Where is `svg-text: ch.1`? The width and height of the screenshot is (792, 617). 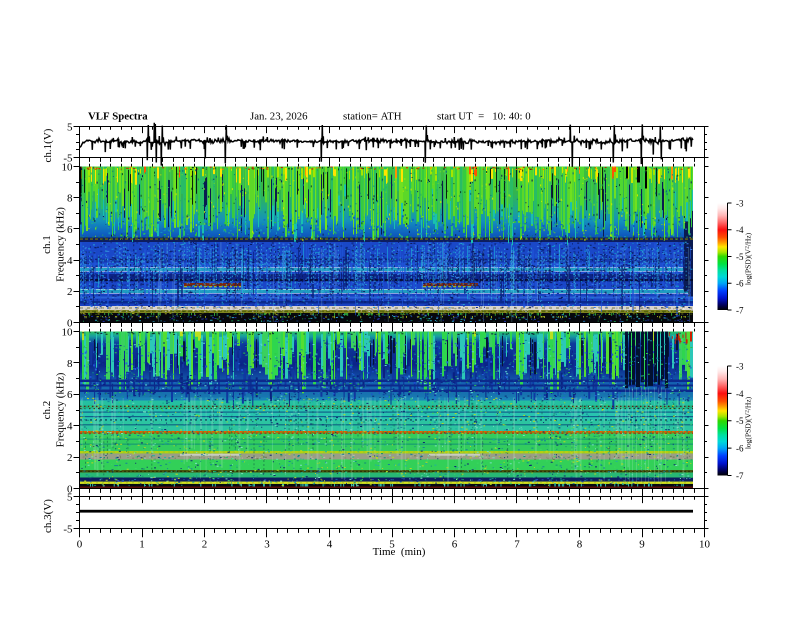 svg-text: ch.1 is located at coordinates (47, 244).